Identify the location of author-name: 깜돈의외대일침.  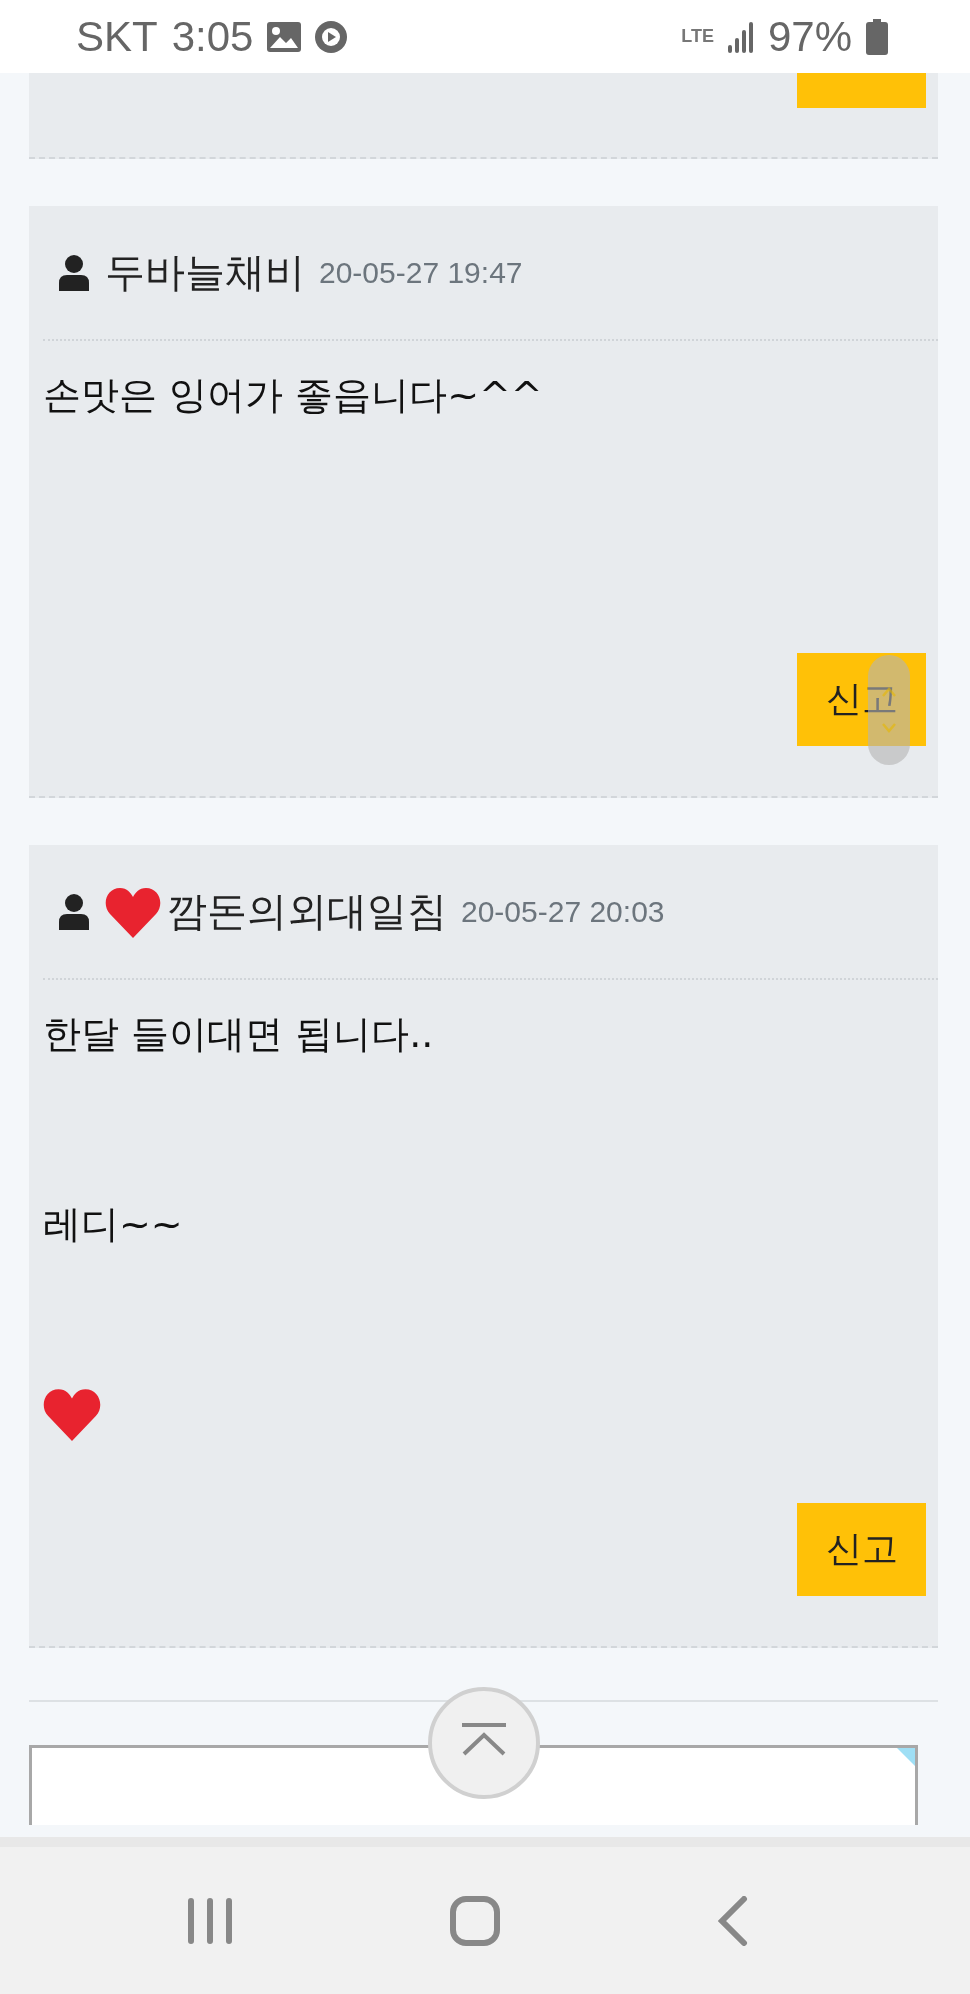
(307, 911).